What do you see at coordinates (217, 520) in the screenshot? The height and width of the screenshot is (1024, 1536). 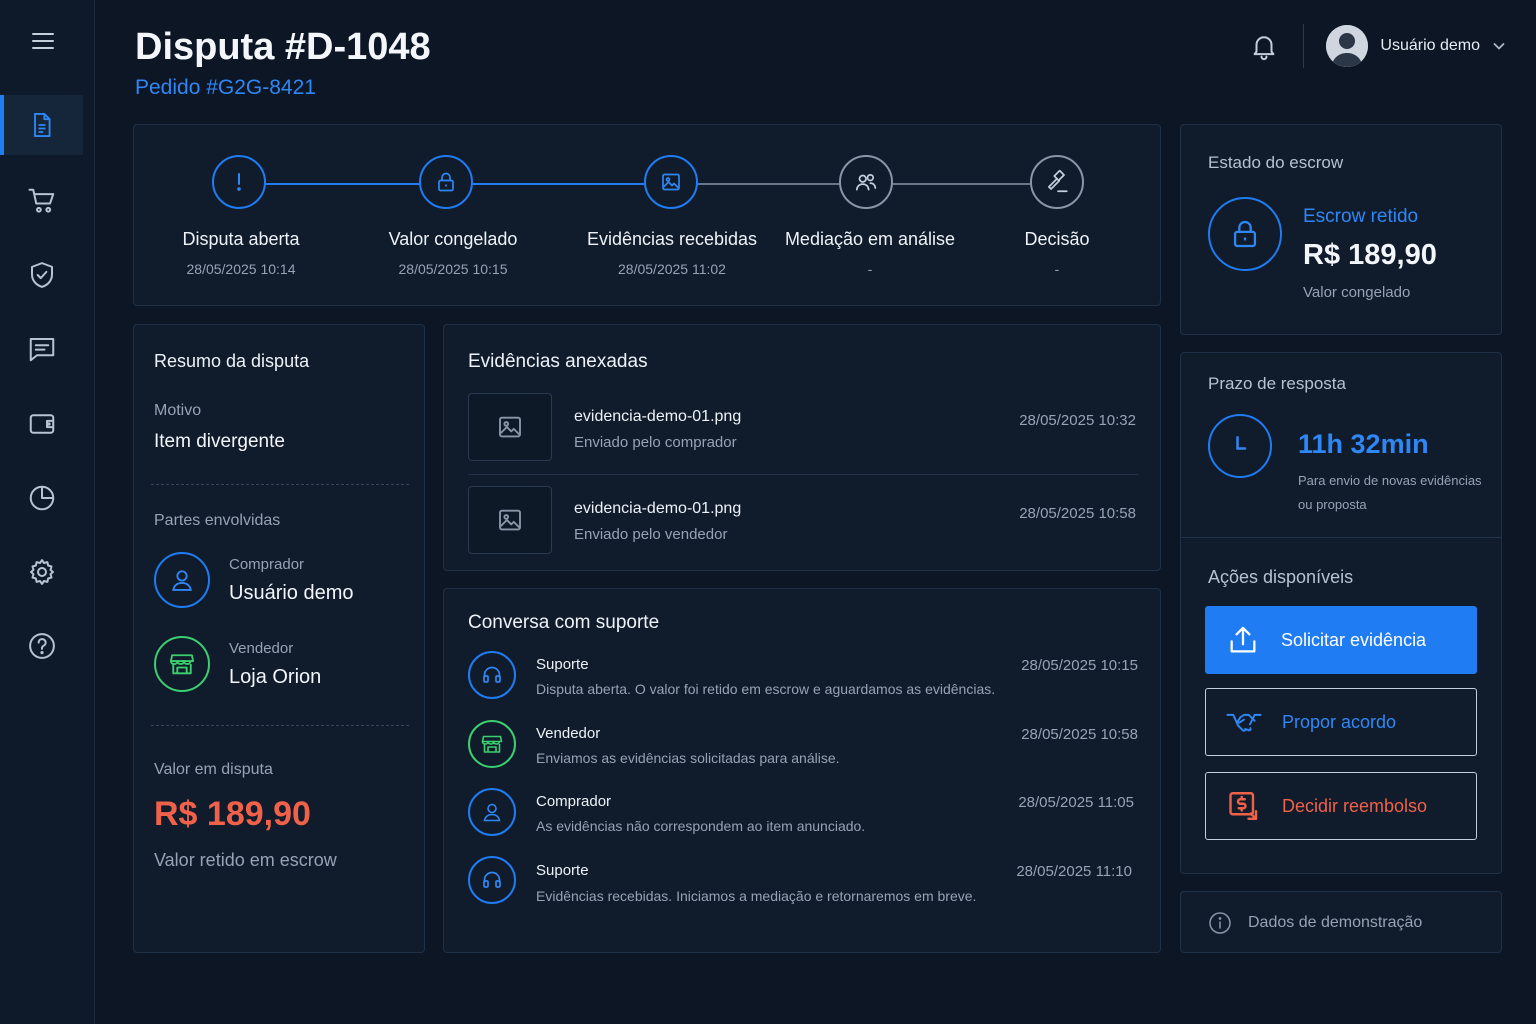 I see `parties-label: Partes envolvidas` at bounding box center [217, 520].